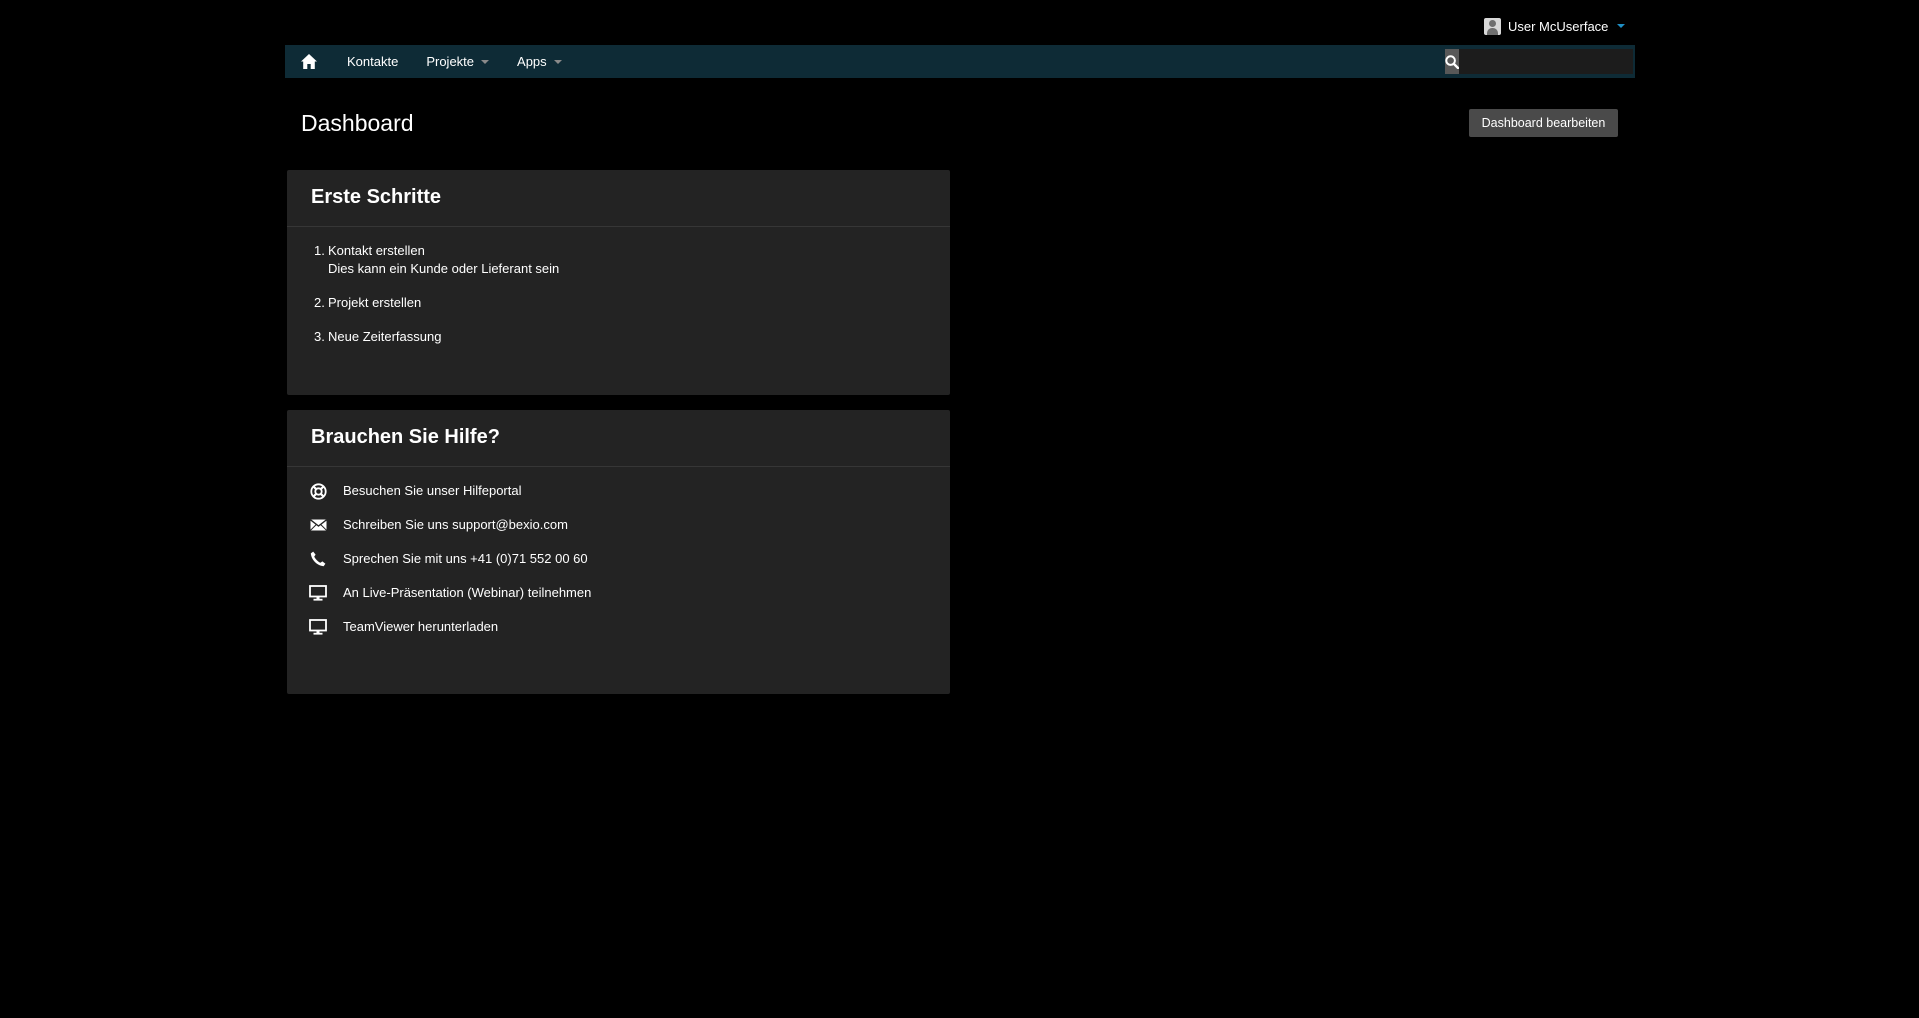 The height and width of the screenshot is (1018, 1919). Describe the element at coordinates (629, 499) in the screenshot. I see `list-item: Besuchen Sie unser Hilfeportal` at that location.